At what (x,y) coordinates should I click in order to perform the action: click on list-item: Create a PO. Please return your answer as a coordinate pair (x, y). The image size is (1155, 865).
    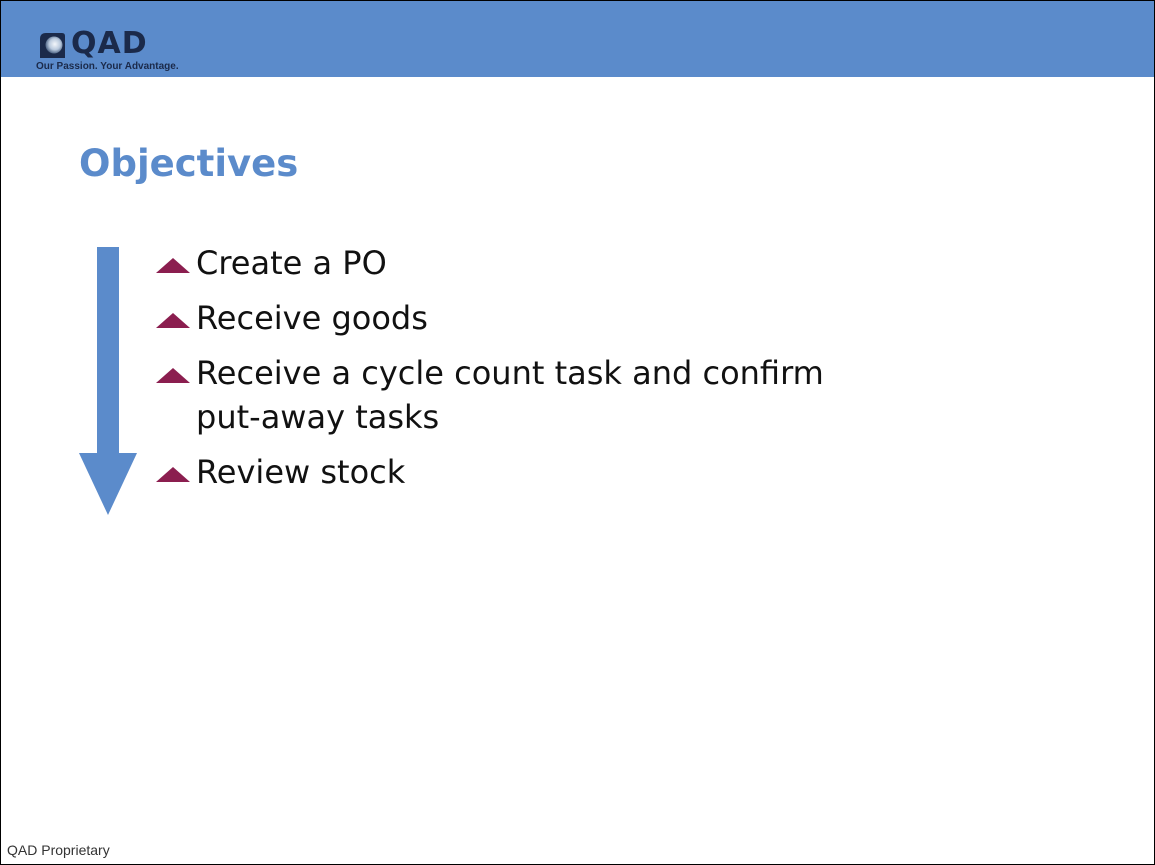
    Looking at the image, I should click on (494, 263).